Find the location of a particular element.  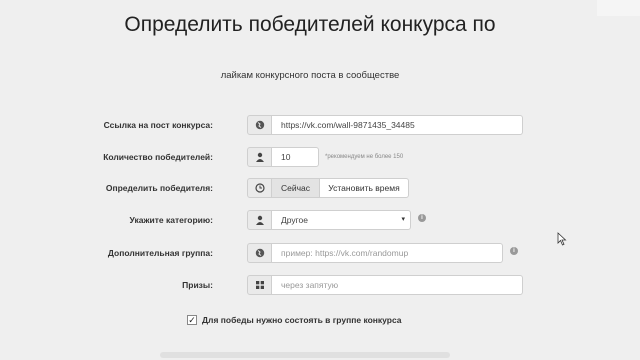

extra-group-label: Дополнительная группа: is located at coordinates (160, 253).